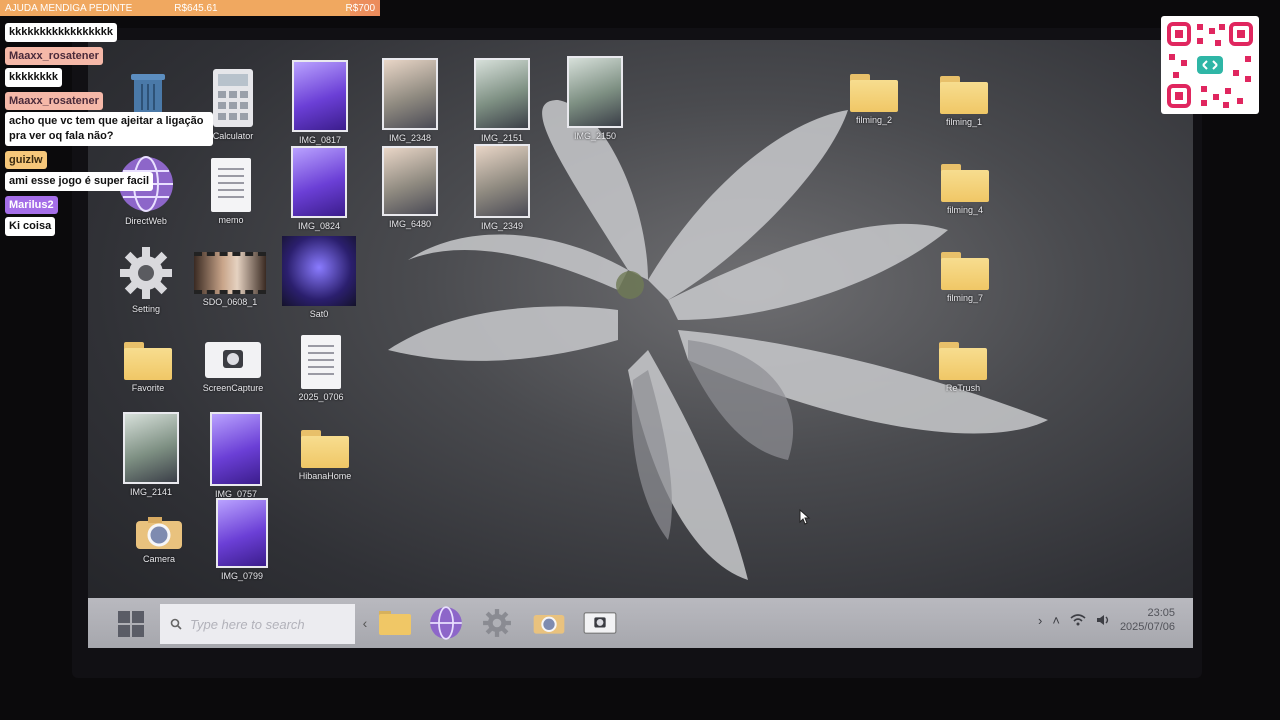 This screenshot has width=1280, height=720. Describe the element at coordinates (1161, 613) in the screenshot. I see `clock-time: 23:05` at that location.